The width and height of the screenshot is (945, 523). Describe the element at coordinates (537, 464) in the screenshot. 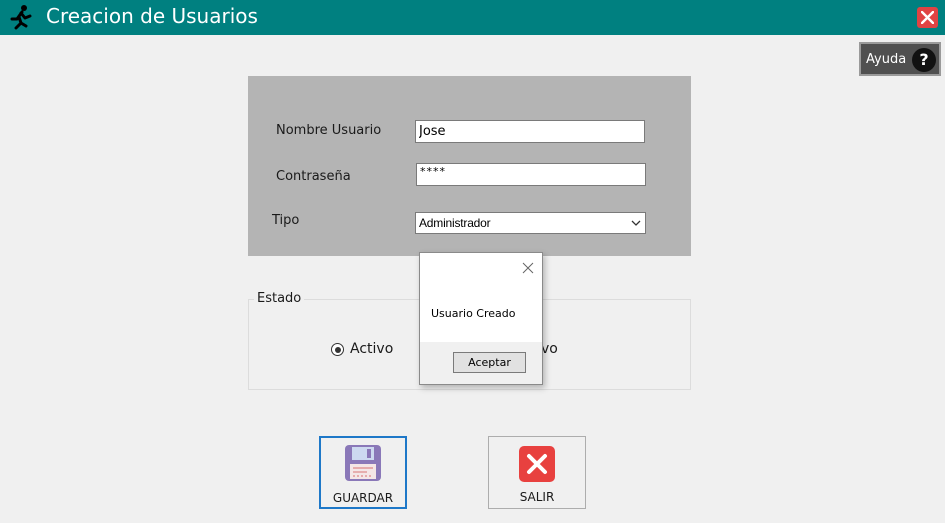

I see `x-box-icon` at that location.